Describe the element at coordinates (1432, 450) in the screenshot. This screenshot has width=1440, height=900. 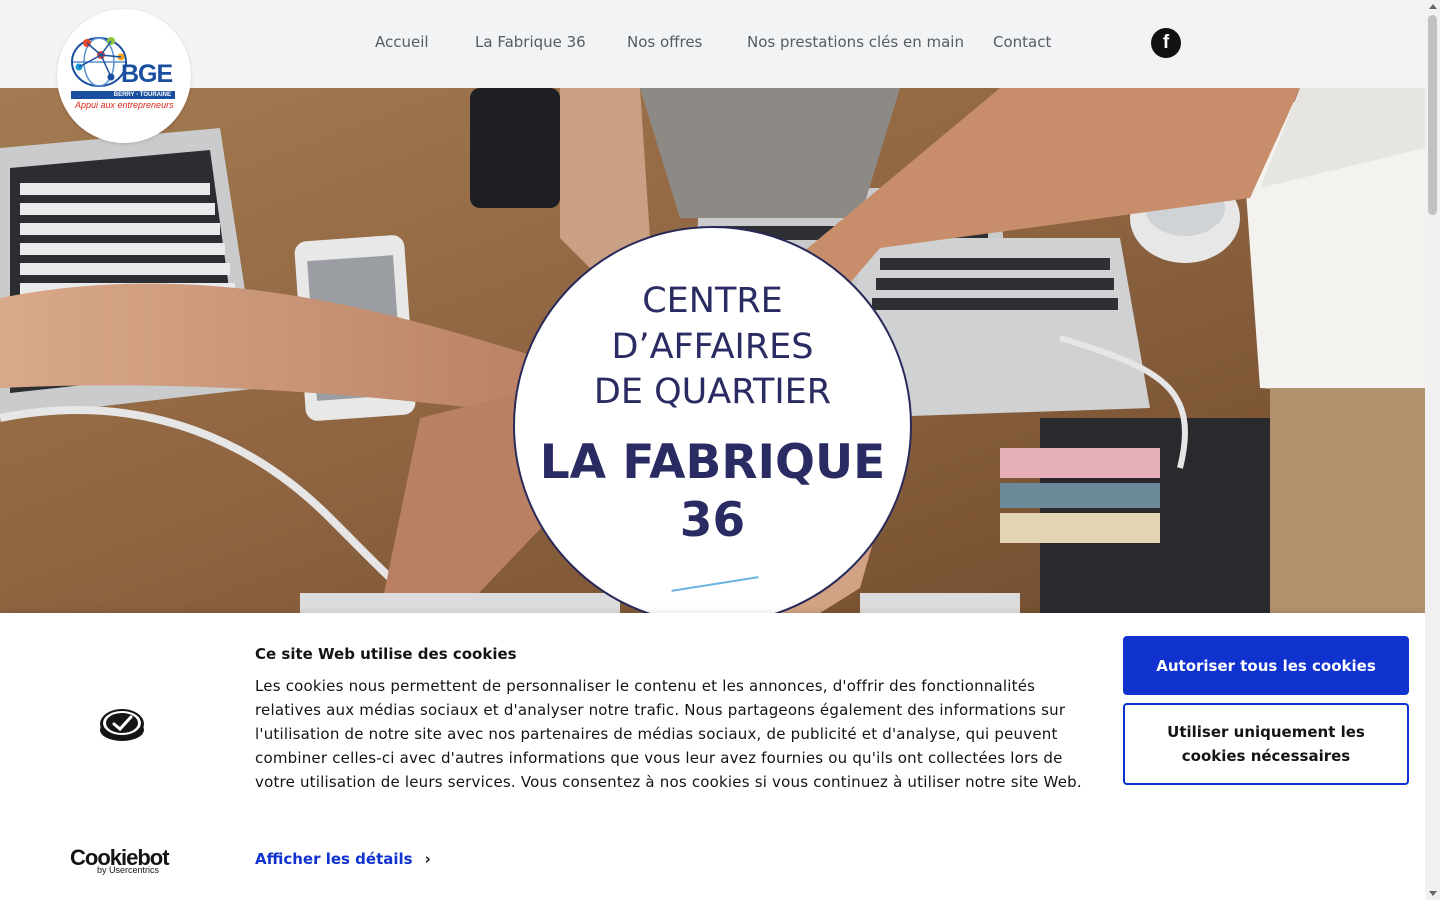
I see `page-scrollbar` at that location.